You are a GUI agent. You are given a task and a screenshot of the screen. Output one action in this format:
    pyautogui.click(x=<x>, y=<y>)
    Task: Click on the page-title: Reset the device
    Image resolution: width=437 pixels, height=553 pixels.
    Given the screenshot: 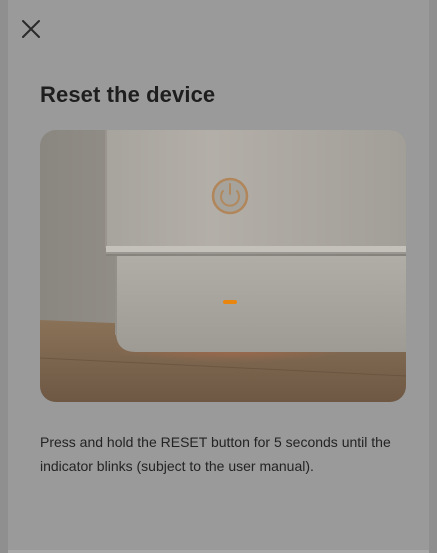 What is the action you would take?
    pyautogui.click(x=128, y=94)
    